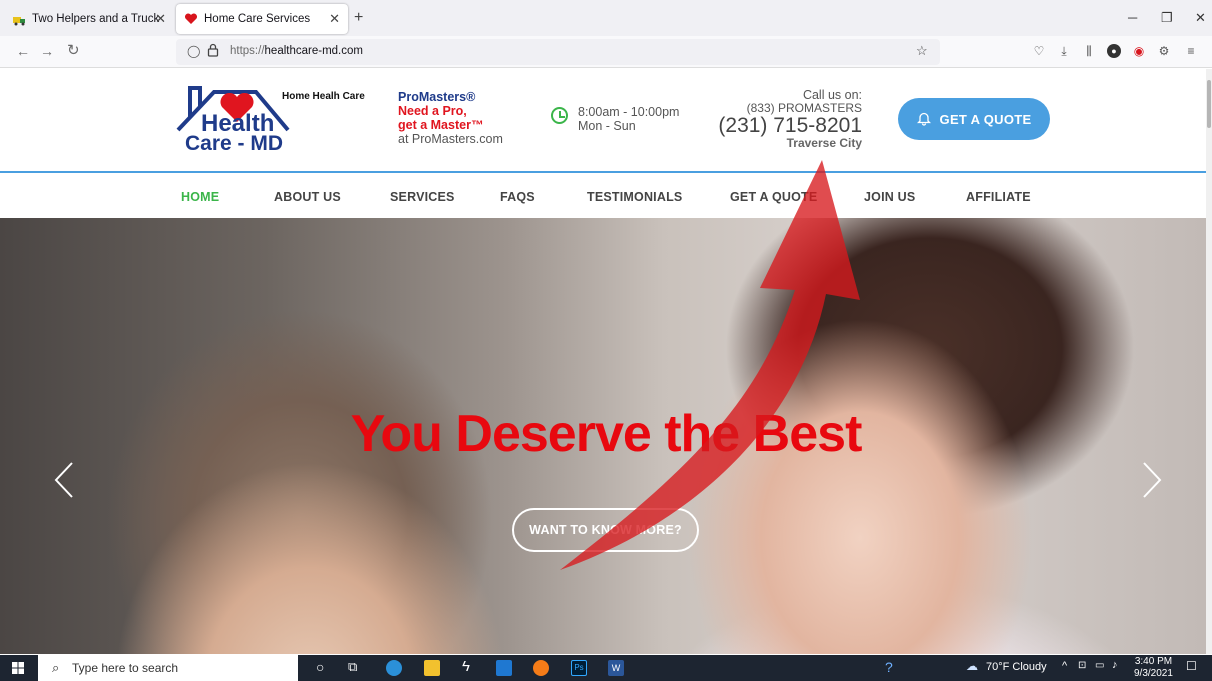 The image size is (1212, 681). Describe the element at coordinates (296, 51) in the screenshot. I see `url-text: https://healthcare-md.com` at that location.